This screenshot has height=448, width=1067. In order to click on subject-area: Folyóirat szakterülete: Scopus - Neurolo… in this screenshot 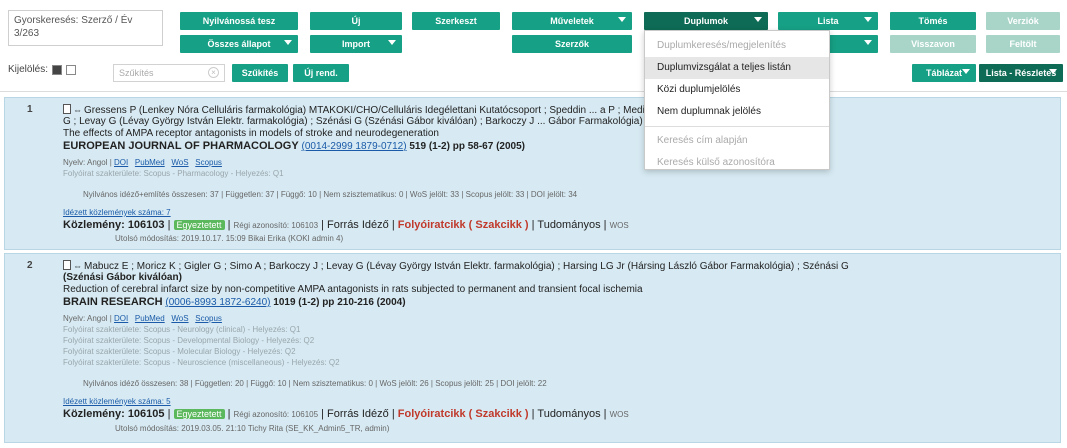, I will do `click(182, 329)`.